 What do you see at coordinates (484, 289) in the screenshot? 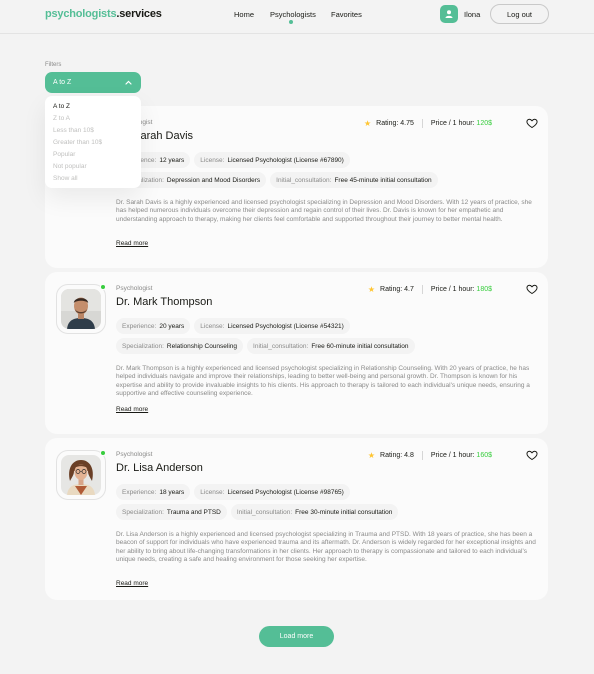
I see `price-value: 180$` at bounding box center [484, 289].